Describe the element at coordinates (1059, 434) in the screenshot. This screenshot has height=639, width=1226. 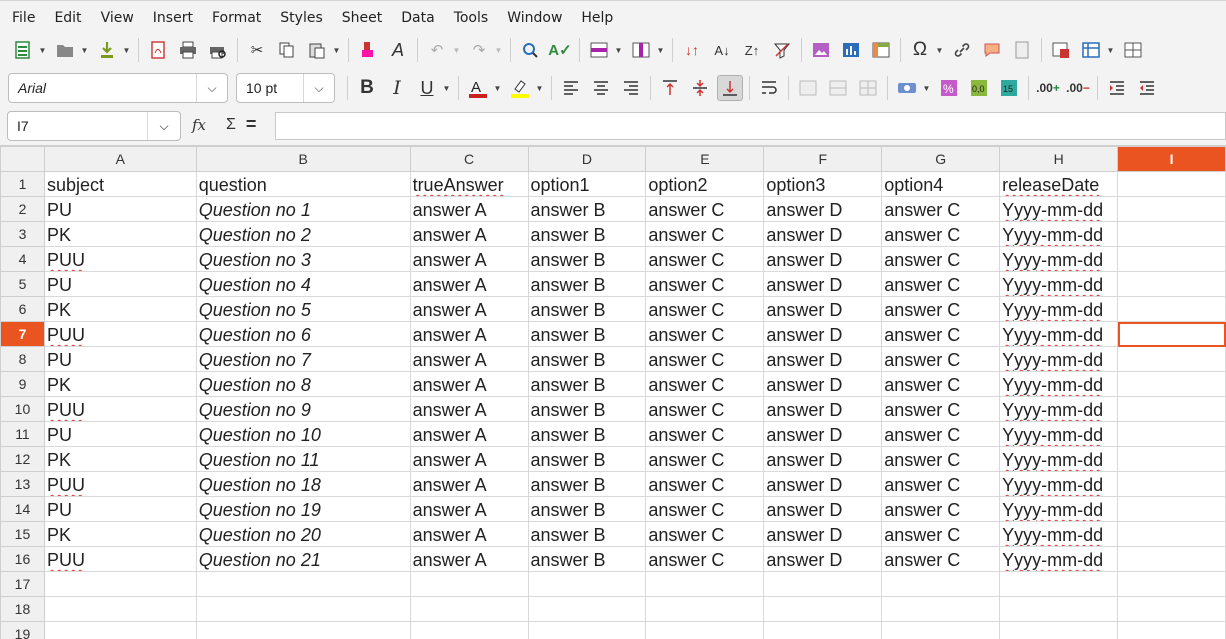
I see `cell-h11: Yyyy-mm-dd` at that location.